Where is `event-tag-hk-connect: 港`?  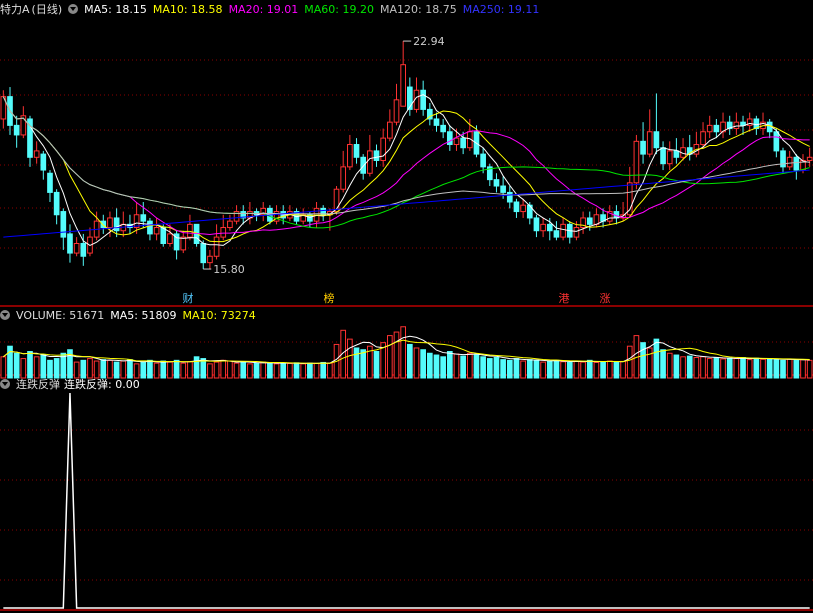 event-tag-hk-connect: 港 is located at coordinates (564, 299).